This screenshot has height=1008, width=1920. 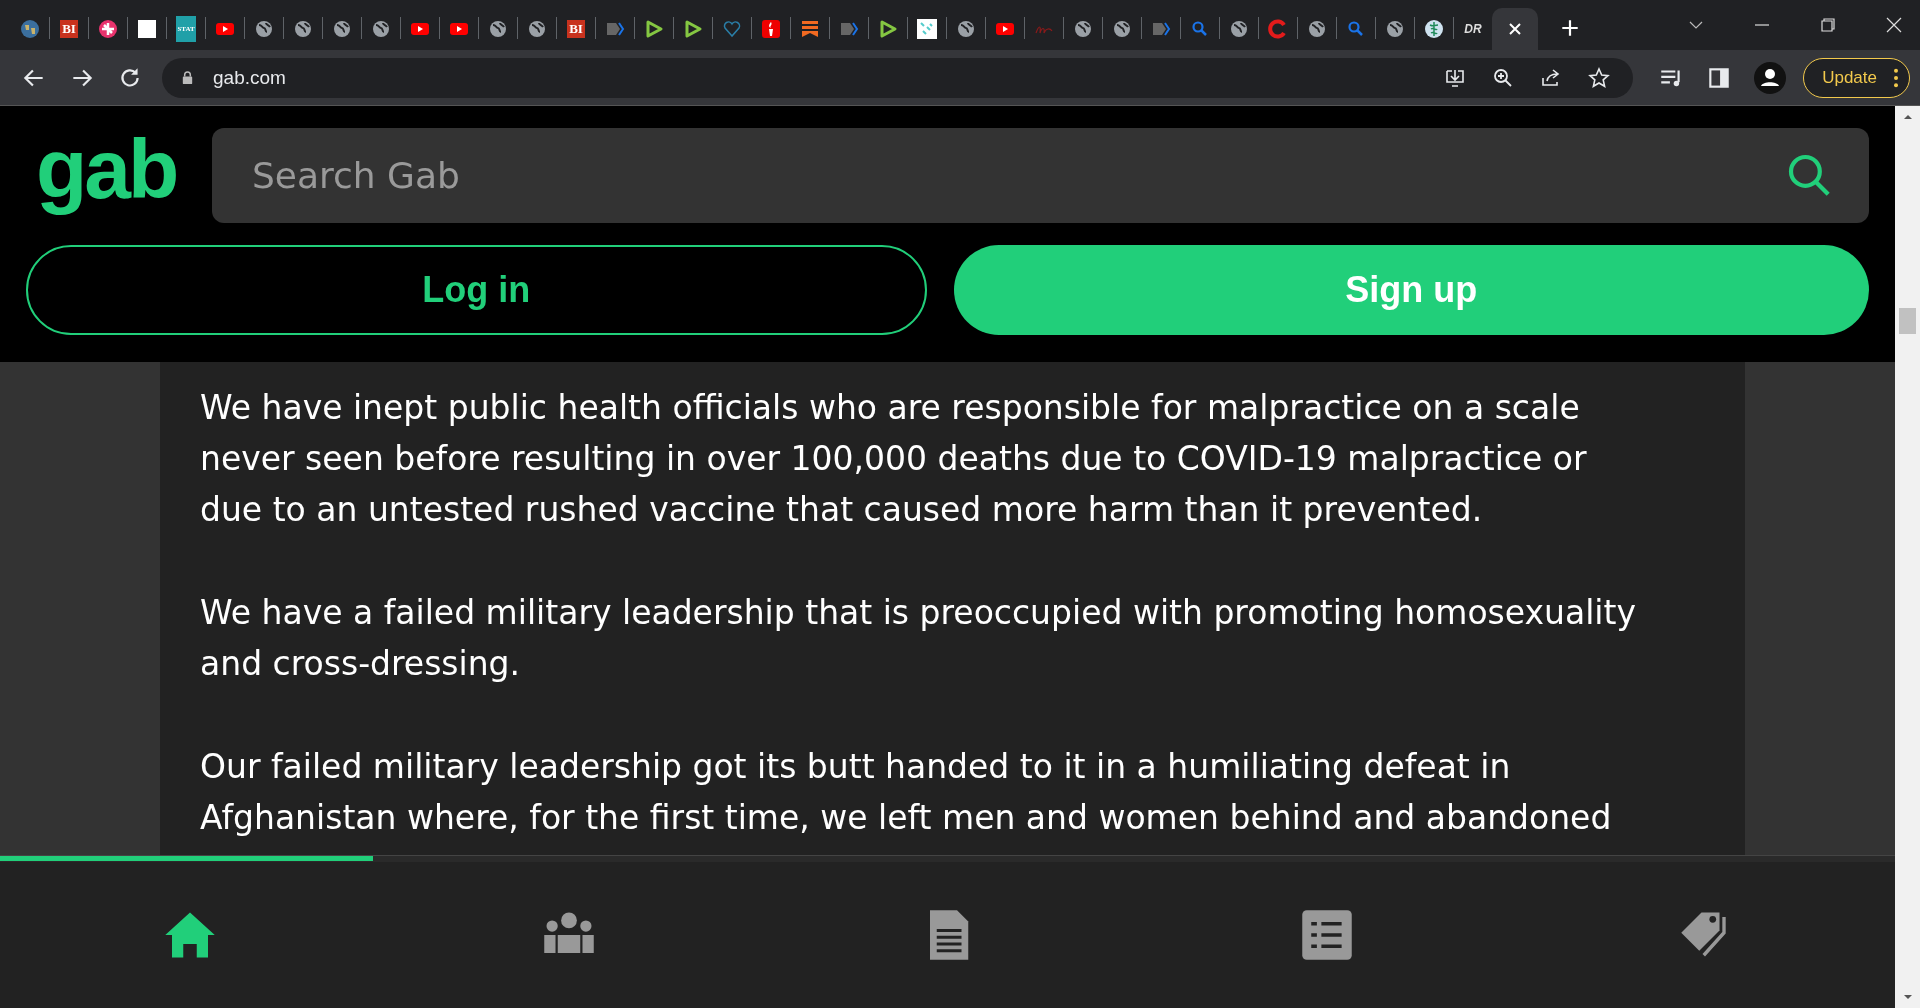 I want to click on browser-tab, so click(x=1515, y=29).